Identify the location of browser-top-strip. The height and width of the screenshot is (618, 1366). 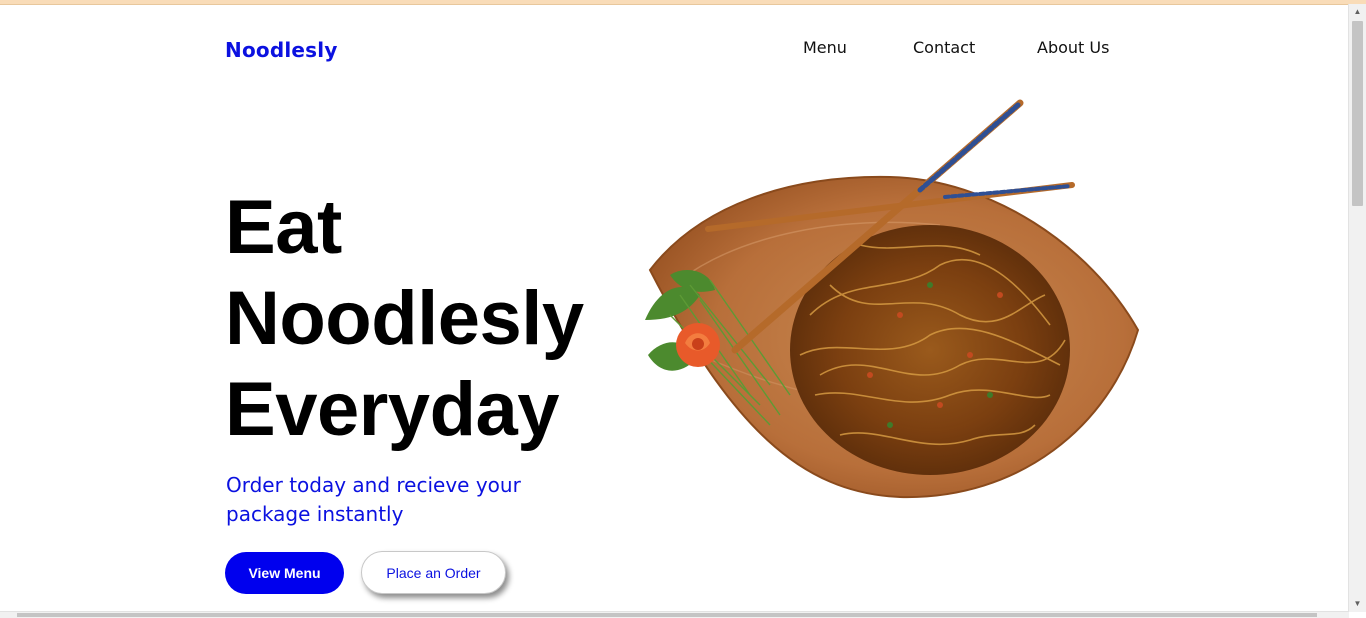
(683, 2).